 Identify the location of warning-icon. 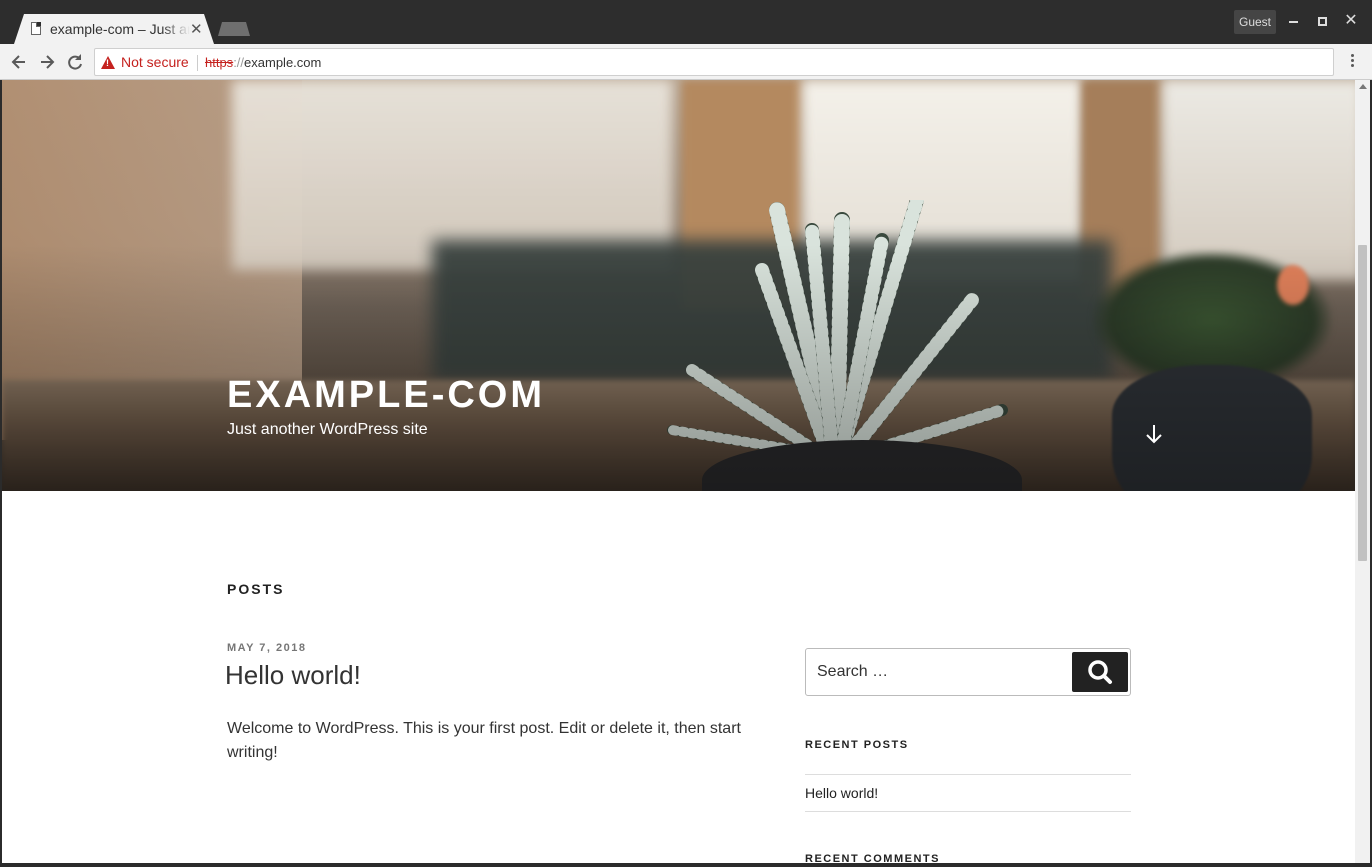
(108, 62).